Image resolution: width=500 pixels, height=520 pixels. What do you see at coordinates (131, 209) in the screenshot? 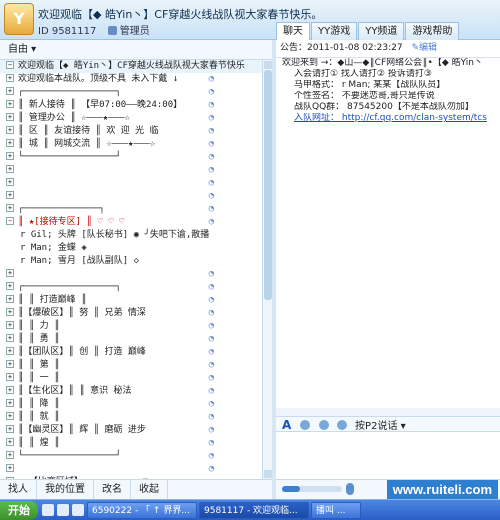
I see `channel-item: + ┌──────────────┐ ◔` at bounding box center [131, 209].